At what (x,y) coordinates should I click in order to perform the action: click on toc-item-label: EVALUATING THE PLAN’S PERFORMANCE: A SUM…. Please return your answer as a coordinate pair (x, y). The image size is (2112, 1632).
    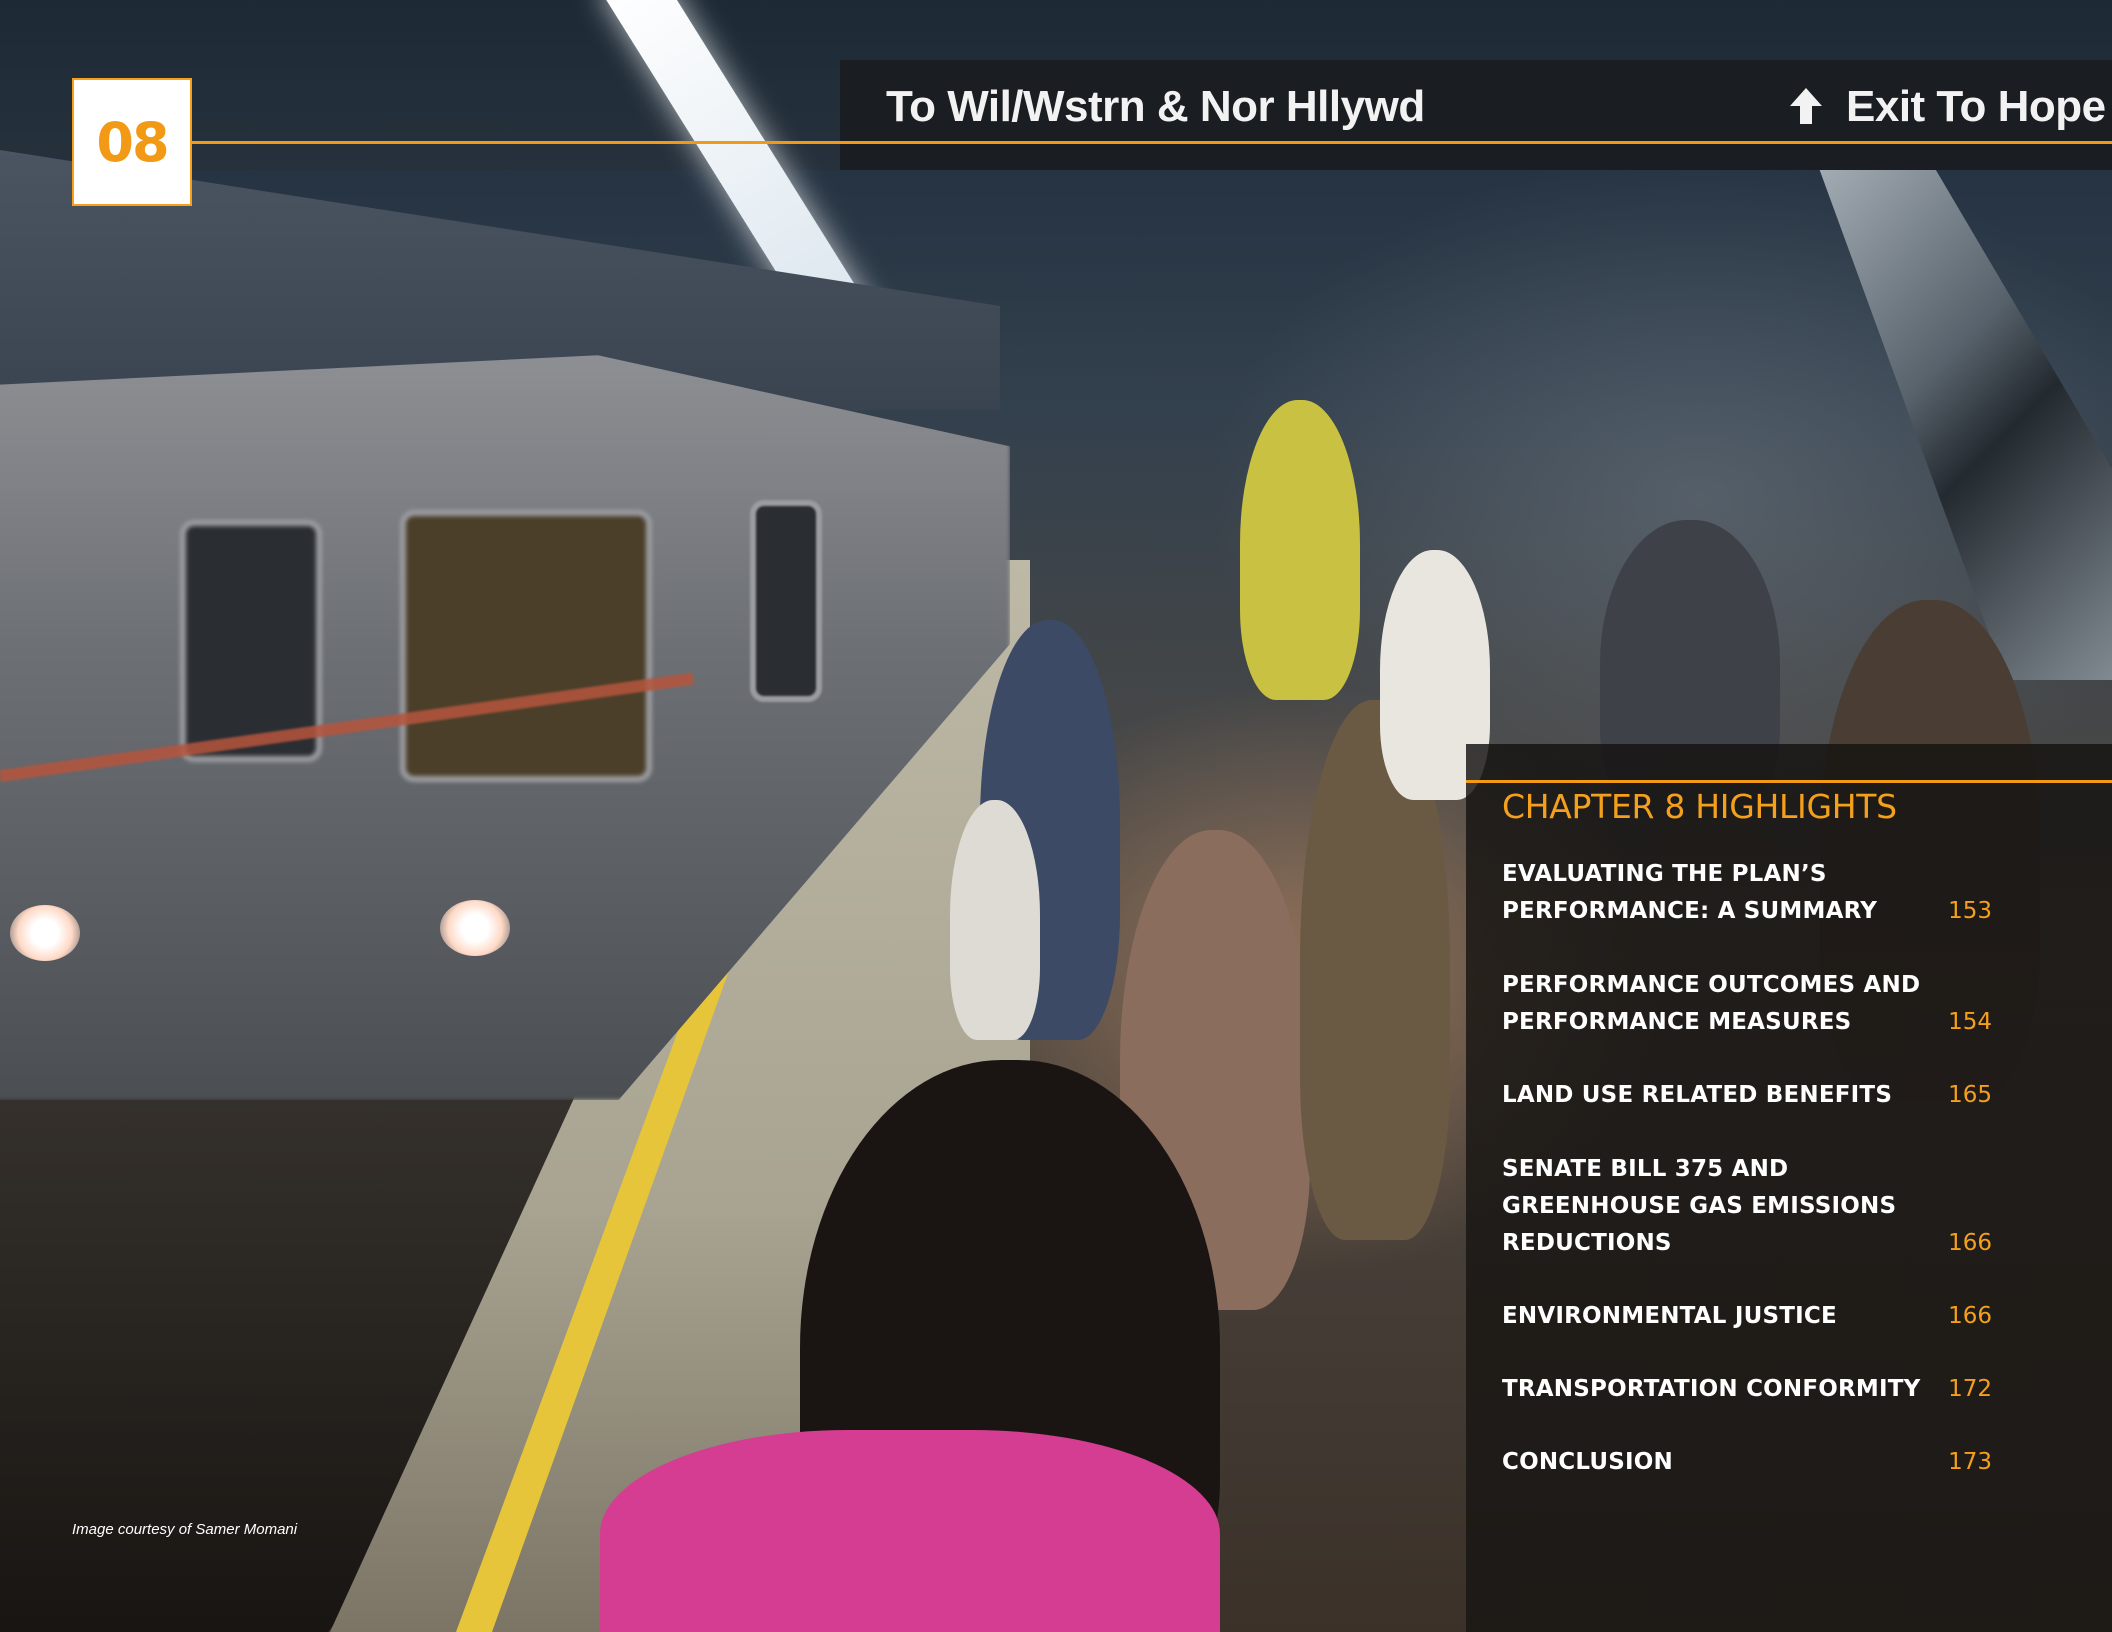
    Looking at the image, I should click on (1690, 892).